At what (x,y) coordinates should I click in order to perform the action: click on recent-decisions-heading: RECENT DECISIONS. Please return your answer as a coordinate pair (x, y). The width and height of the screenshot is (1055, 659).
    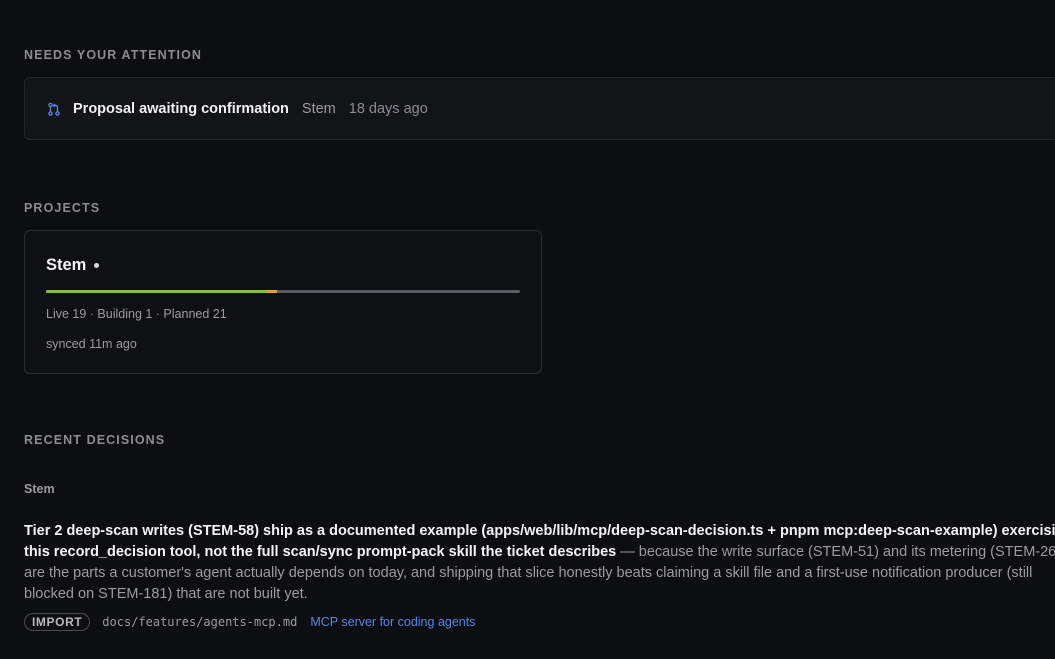
    Looking at the image, I should click on (95, 440).